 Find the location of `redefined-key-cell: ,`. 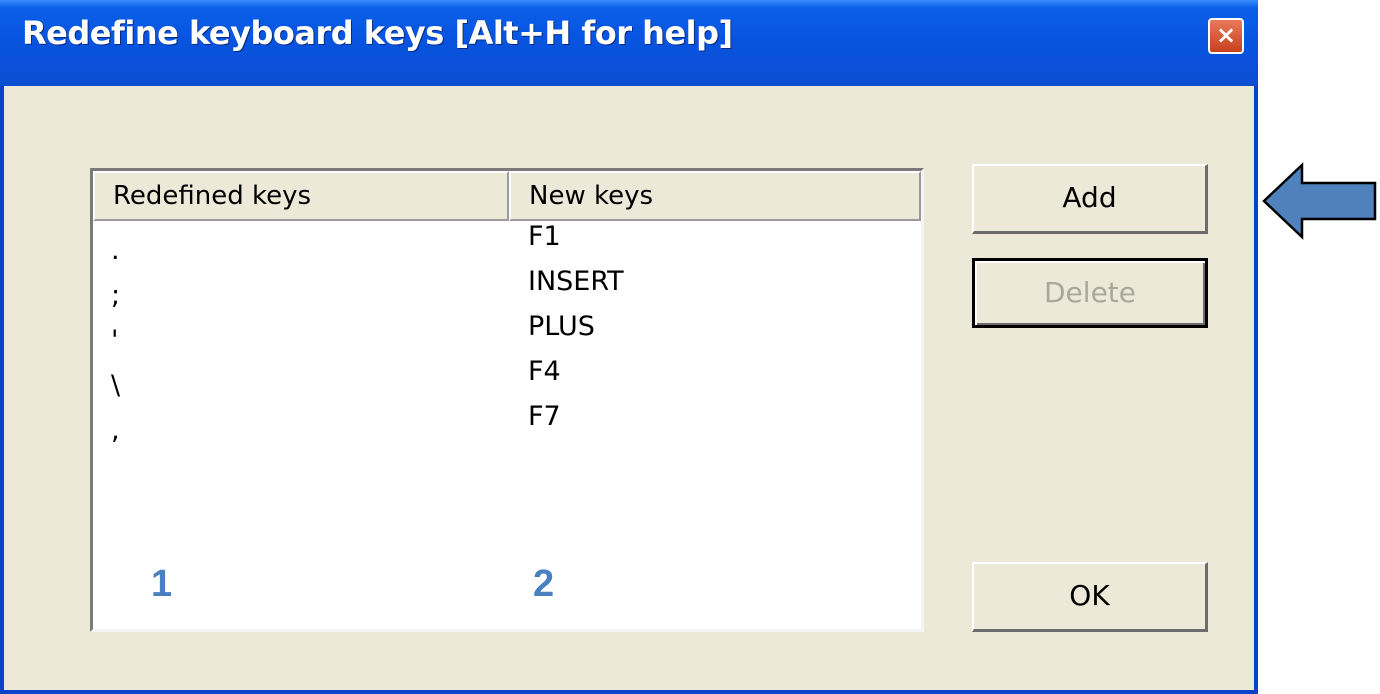

redefined-key-cell: , is located at coordinates (115, 430).